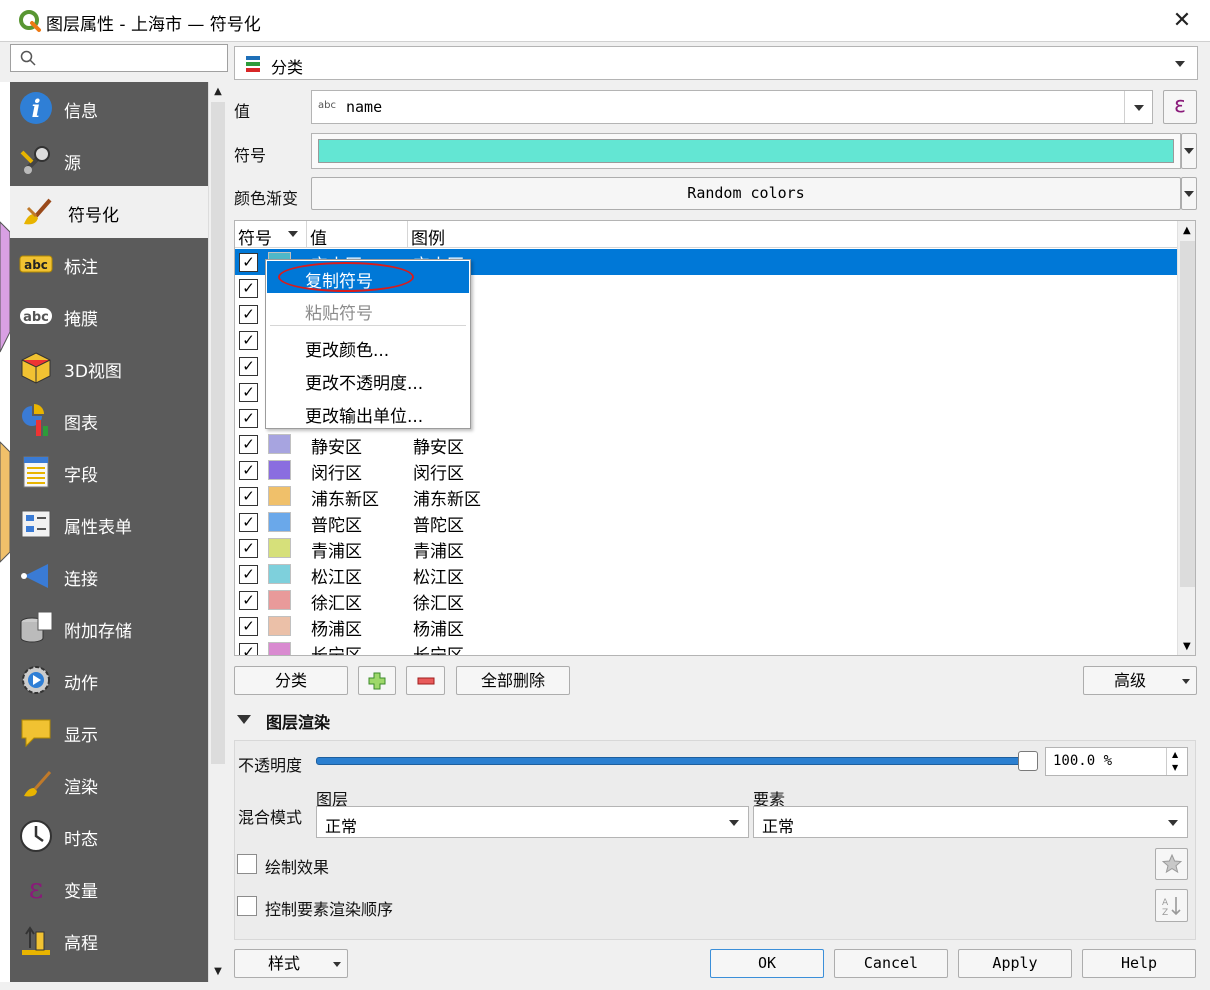 The width and height of the screenshot is (1210, 990). I want to click on opacity-spinbox: 100.0 % ▲ ▼, so click(1116, 761).